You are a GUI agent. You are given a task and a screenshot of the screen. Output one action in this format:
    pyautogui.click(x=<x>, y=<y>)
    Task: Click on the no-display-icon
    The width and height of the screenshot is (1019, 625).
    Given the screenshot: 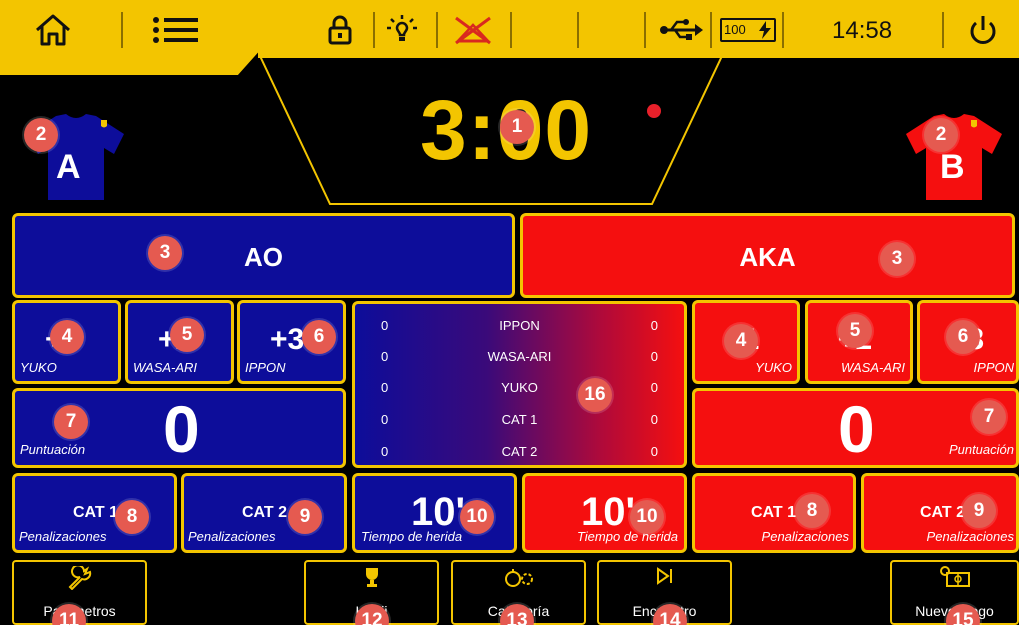 What is the action you would take?
    pyautogui.click(x=473, y=30)
    